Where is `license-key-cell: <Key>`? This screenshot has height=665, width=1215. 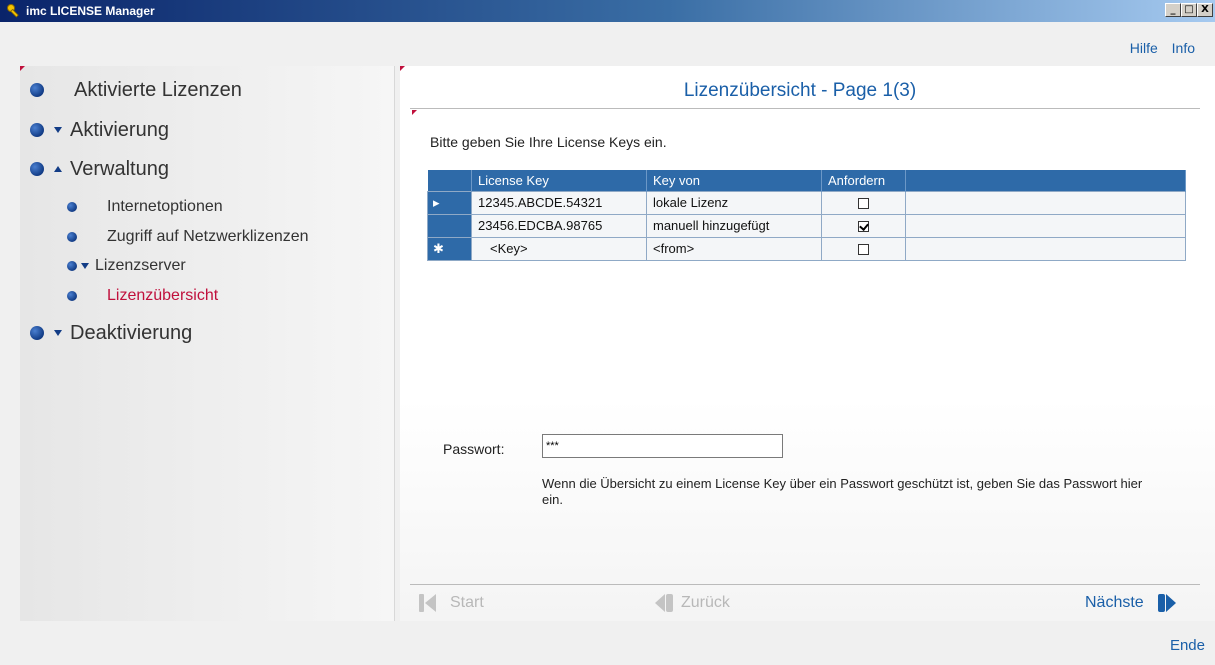
license-key-cell: <Key> is located at coordinates (559, 248).